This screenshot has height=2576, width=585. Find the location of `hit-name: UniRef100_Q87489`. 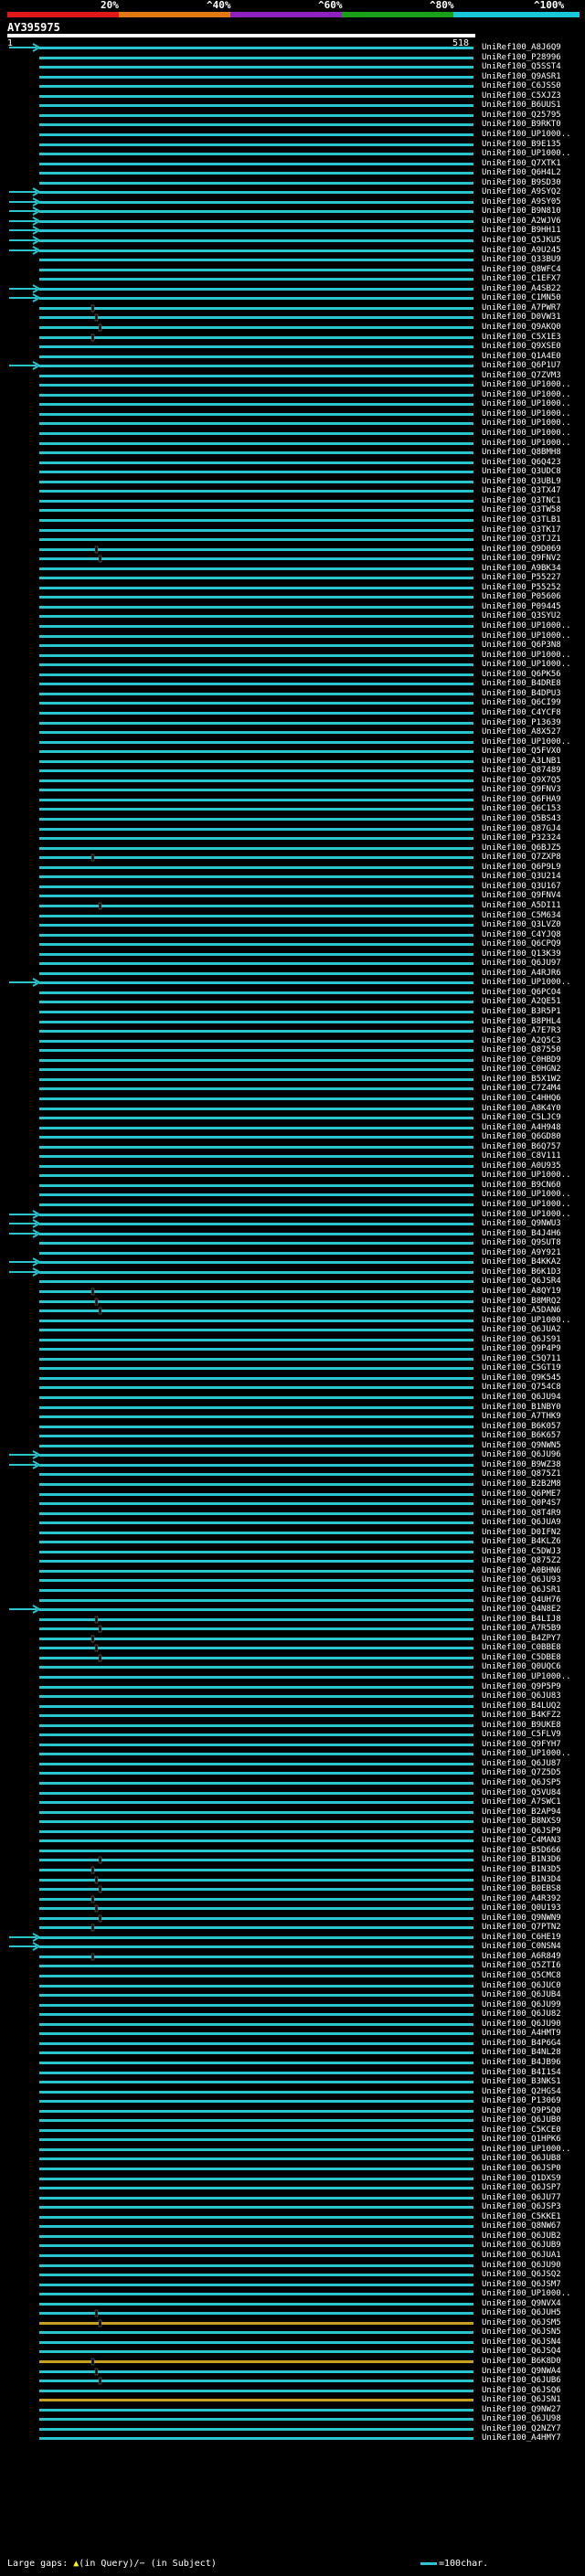

hit-name: UniRef100_Q87489 is located at coordinates (532, 770).